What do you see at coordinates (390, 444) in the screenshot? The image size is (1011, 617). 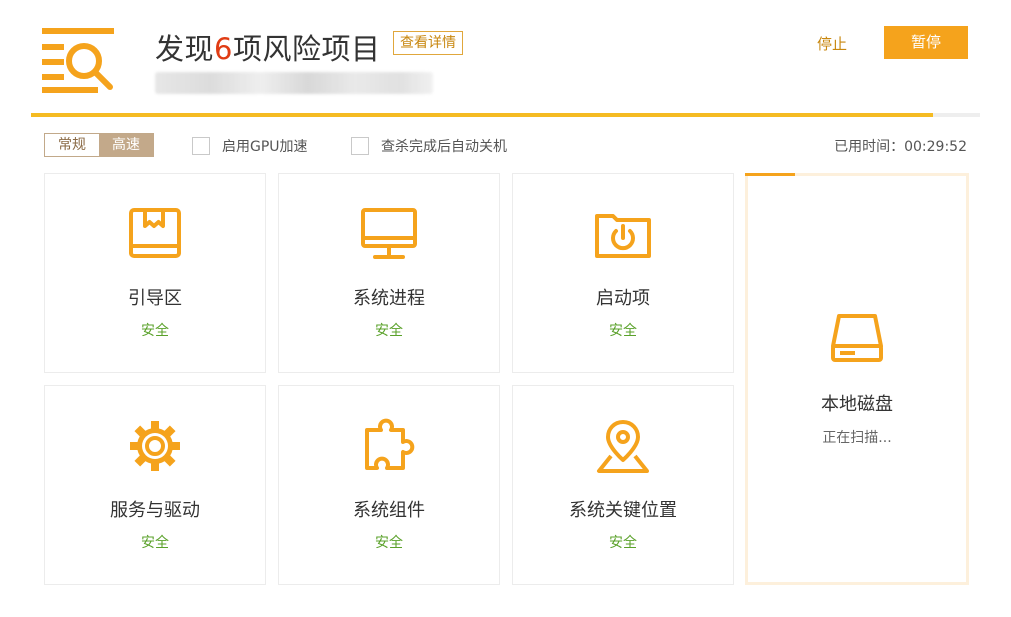 I see `puzzle-icon` at bounding box center [390, 444].